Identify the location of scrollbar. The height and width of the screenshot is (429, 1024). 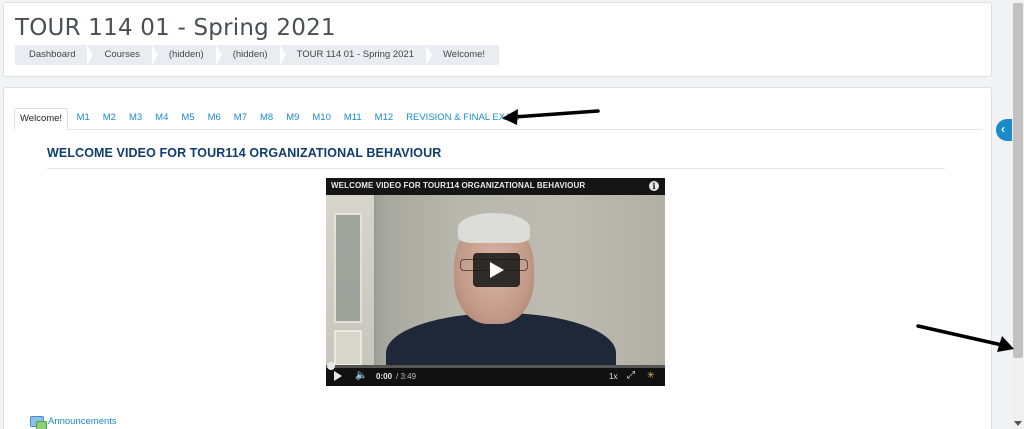
(1018, 214).